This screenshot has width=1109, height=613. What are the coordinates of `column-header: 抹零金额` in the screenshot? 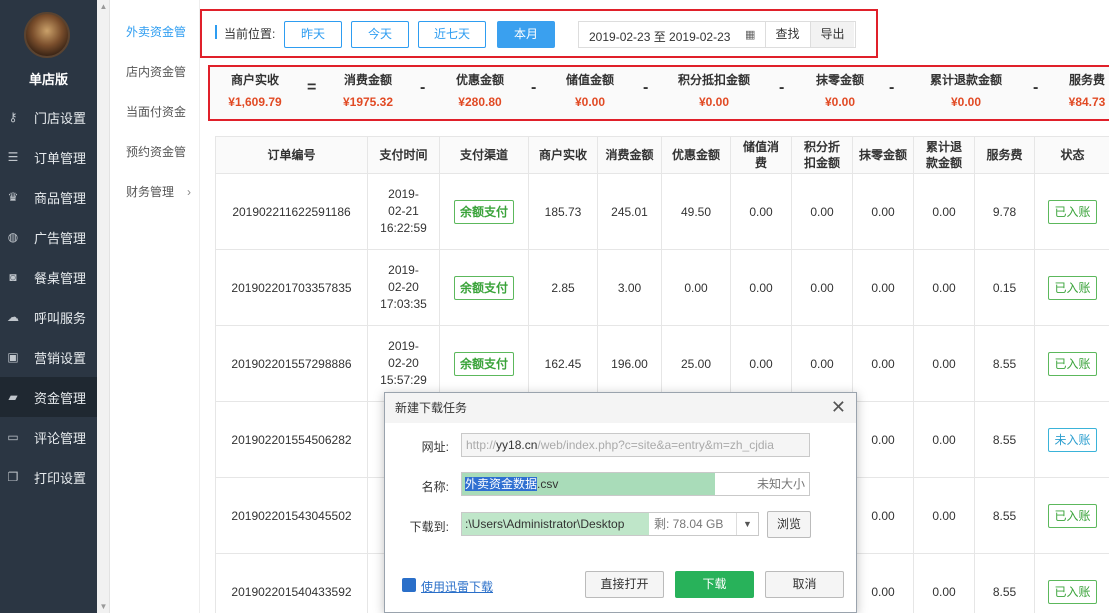 It's located at (883, 155).